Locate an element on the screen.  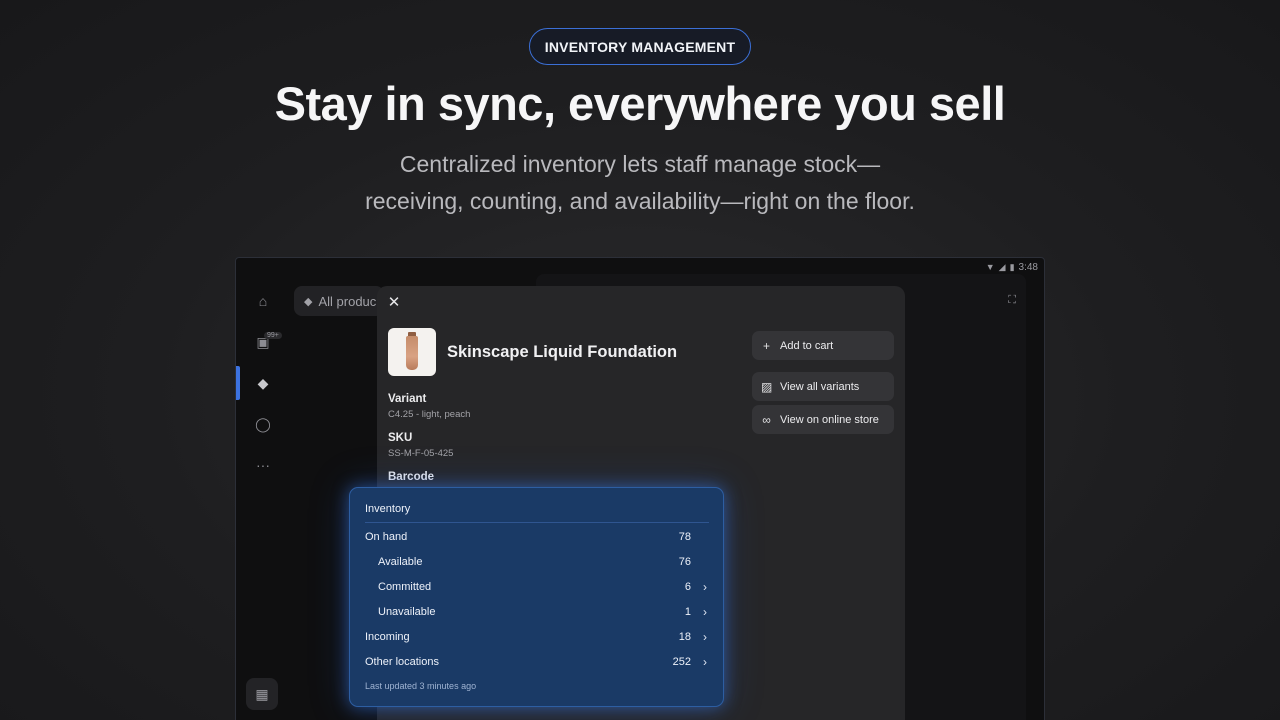
view-online-store-button: ∞ View on online store is located at coordinates (823, 419).